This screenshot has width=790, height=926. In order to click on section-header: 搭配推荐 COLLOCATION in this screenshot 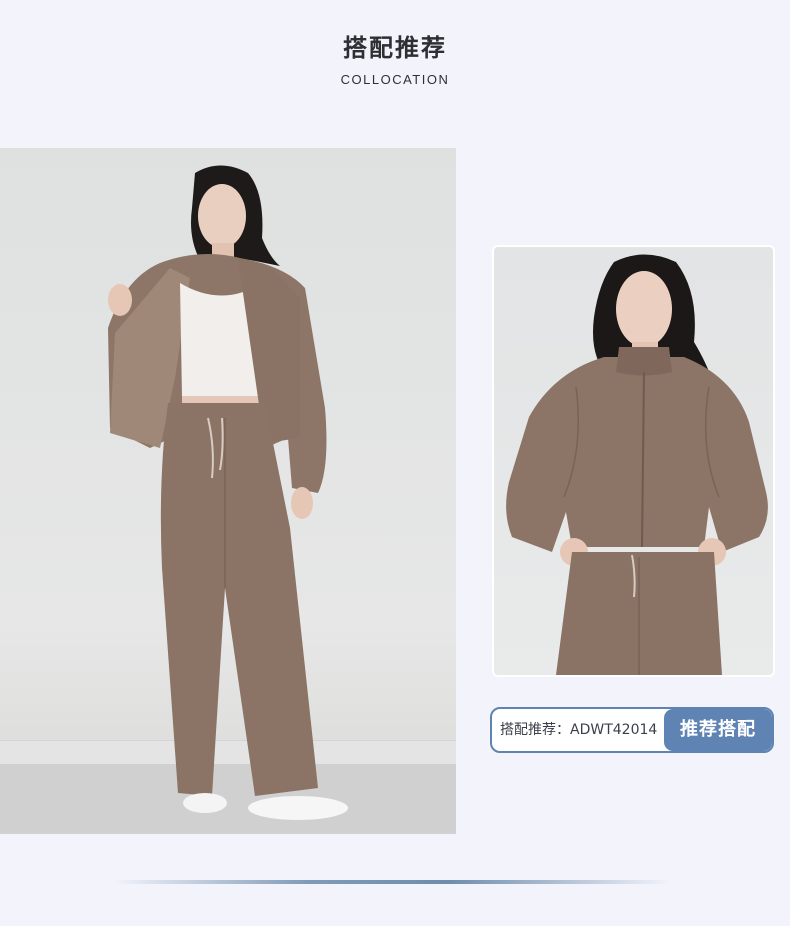, I will do `click(395, 58)`.